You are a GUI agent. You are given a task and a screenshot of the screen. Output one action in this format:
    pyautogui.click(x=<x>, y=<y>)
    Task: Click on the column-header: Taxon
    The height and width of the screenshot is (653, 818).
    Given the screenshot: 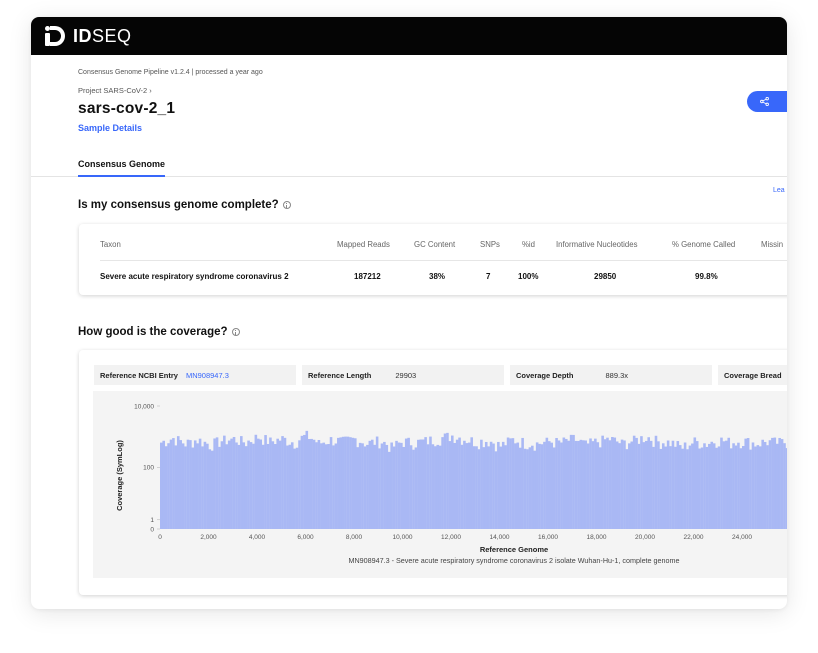 What is the action you would take?
    pyautogui.click(x=110, y=244)
    